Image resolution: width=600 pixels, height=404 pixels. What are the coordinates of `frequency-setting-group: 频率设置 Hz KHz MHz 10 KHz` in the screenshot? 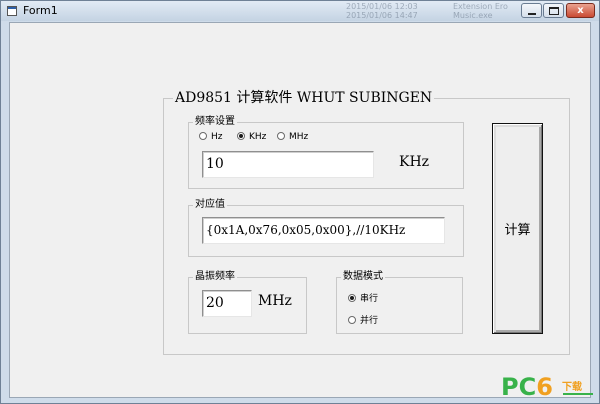 It's located at (326, 152).